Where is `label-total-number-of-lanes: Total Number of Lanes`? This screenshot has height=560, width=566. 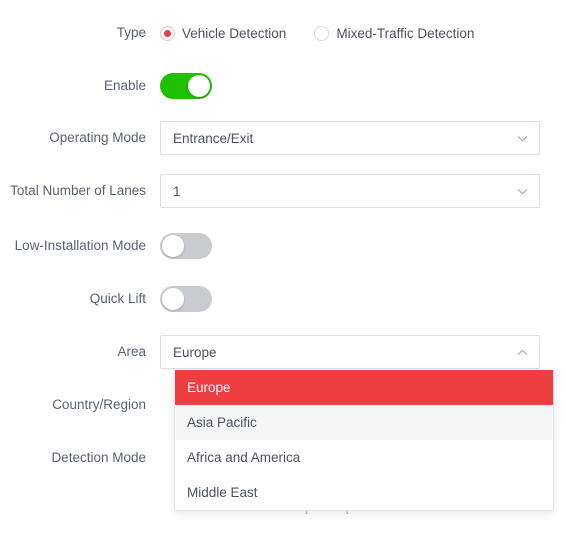 label-total-number-of-lanes: Total Number of Lanes is located at coordinates (78, 190).